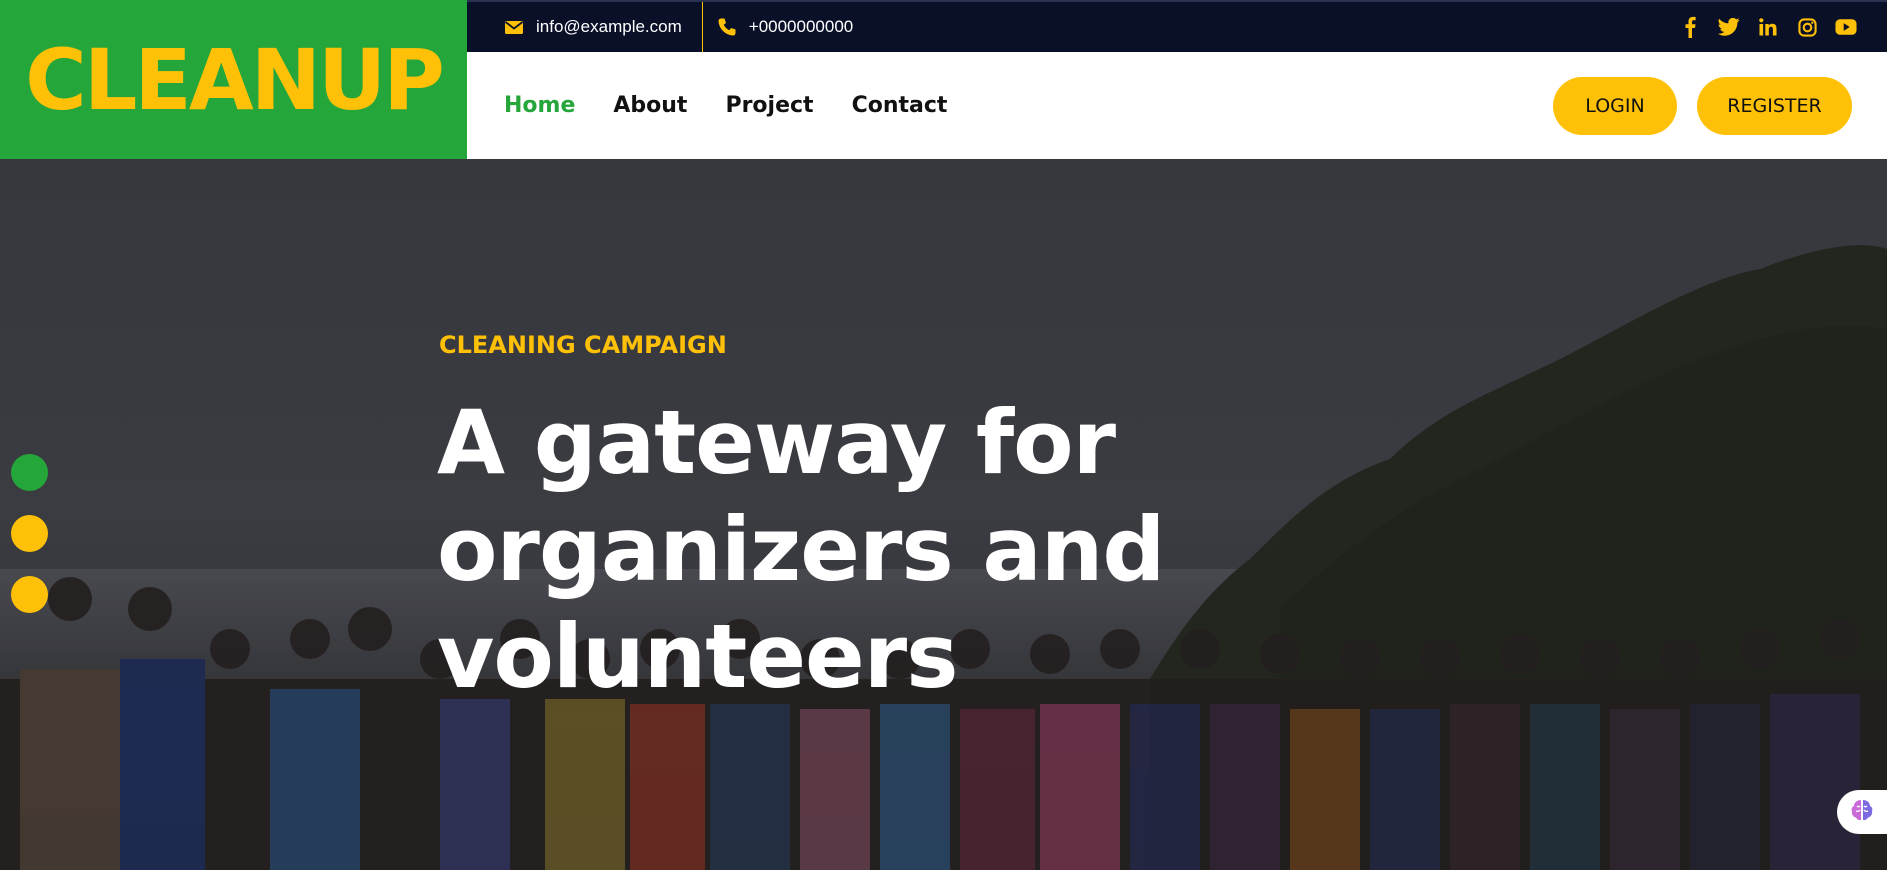 The width and height of the screenshot is (1887, 870). What do you see at coordinates (1846, 27) in the screenshot?
I see `youtube-icon` at bounding box center [1846, 27].